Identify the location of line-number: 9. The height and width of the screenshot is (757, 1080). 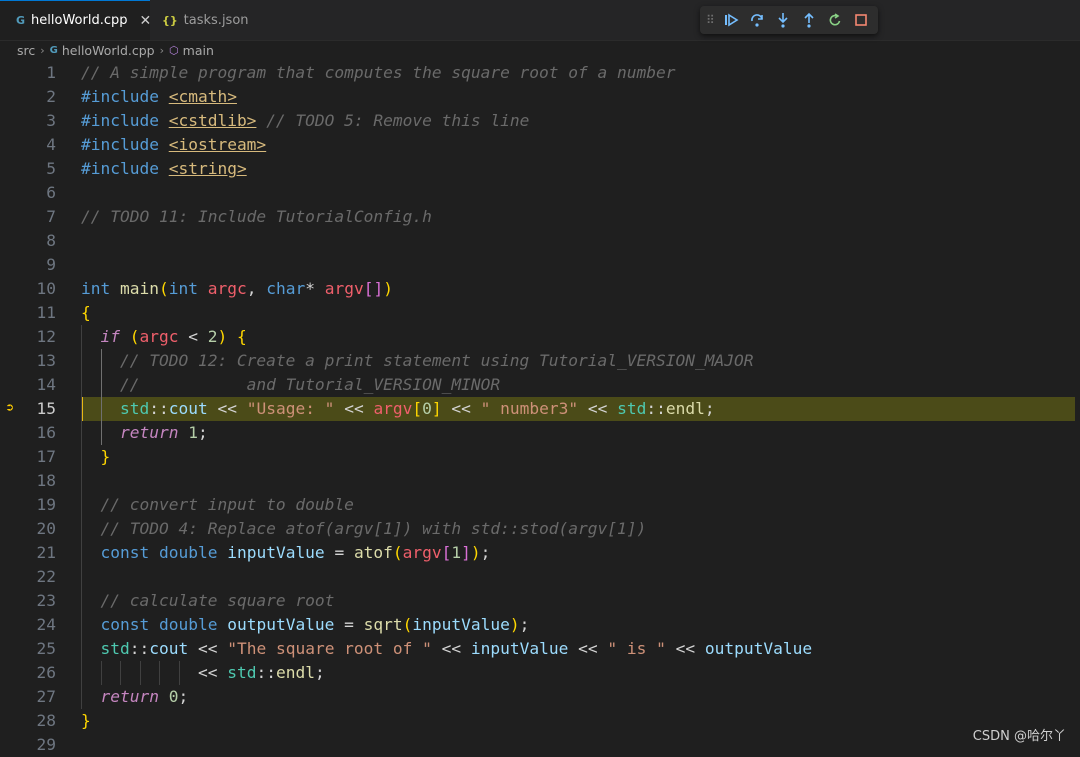
(28, 265).